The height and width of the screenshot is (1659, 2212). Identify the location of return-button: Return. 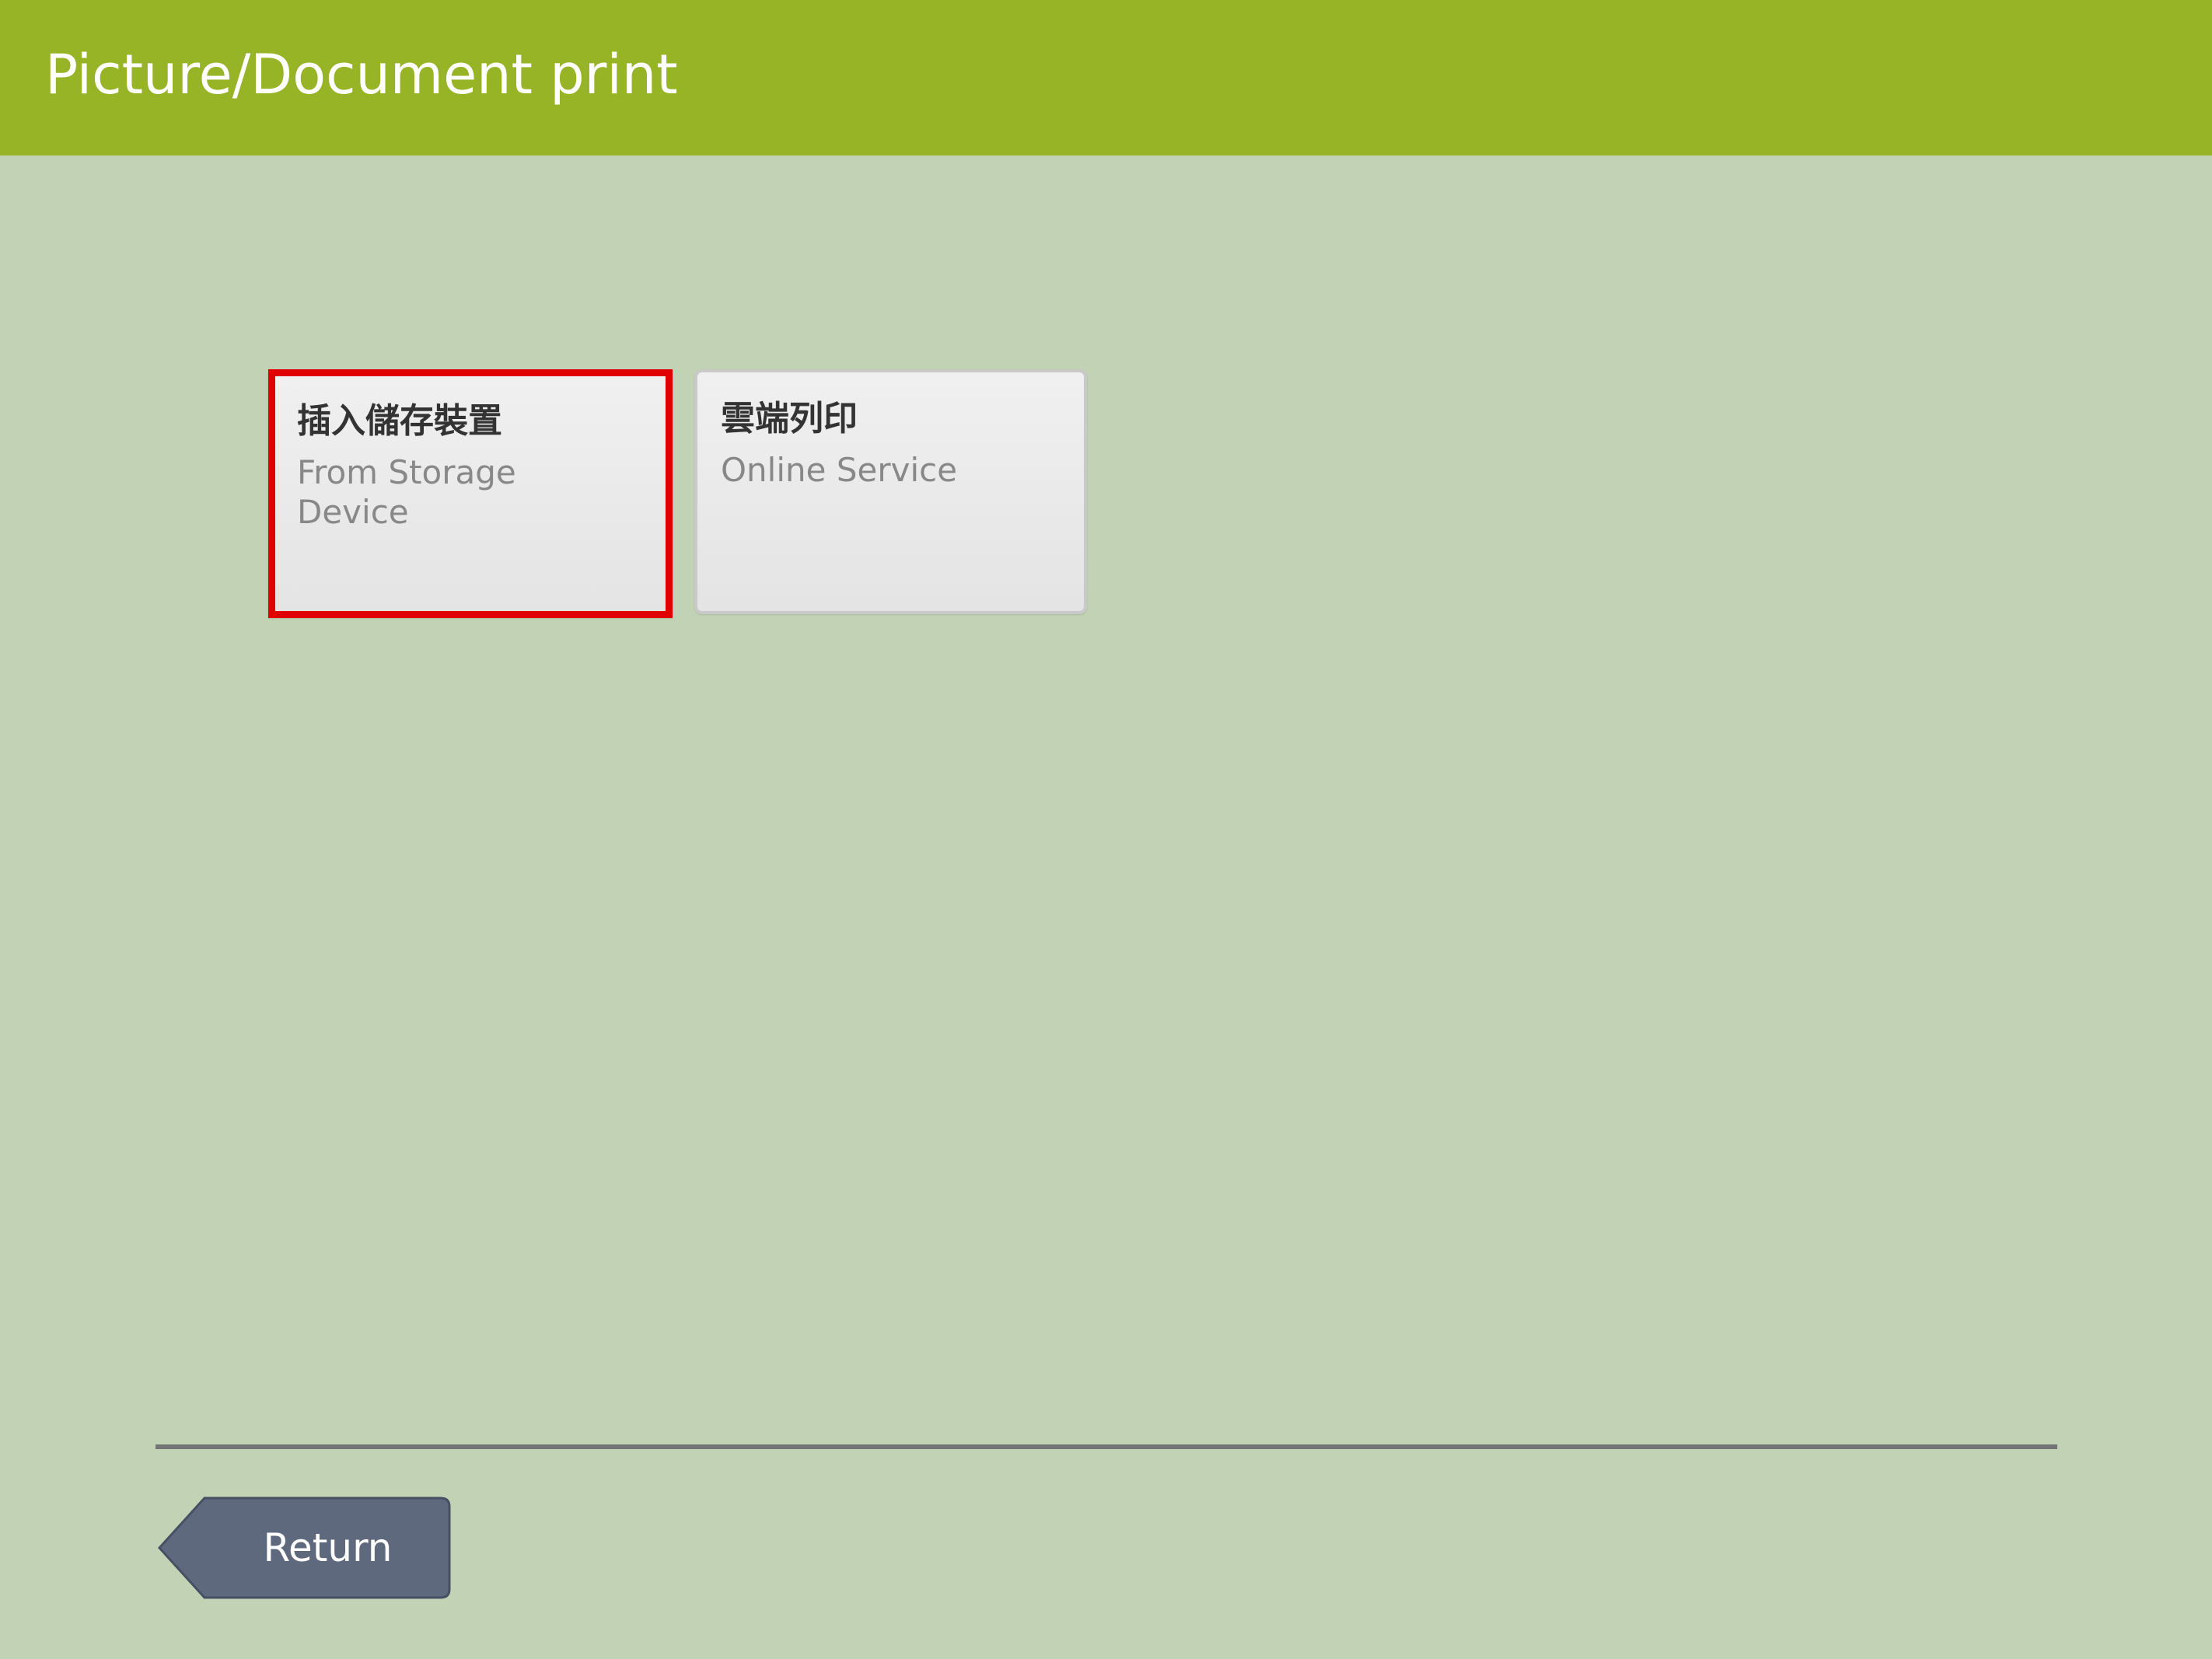
(304, 1548).